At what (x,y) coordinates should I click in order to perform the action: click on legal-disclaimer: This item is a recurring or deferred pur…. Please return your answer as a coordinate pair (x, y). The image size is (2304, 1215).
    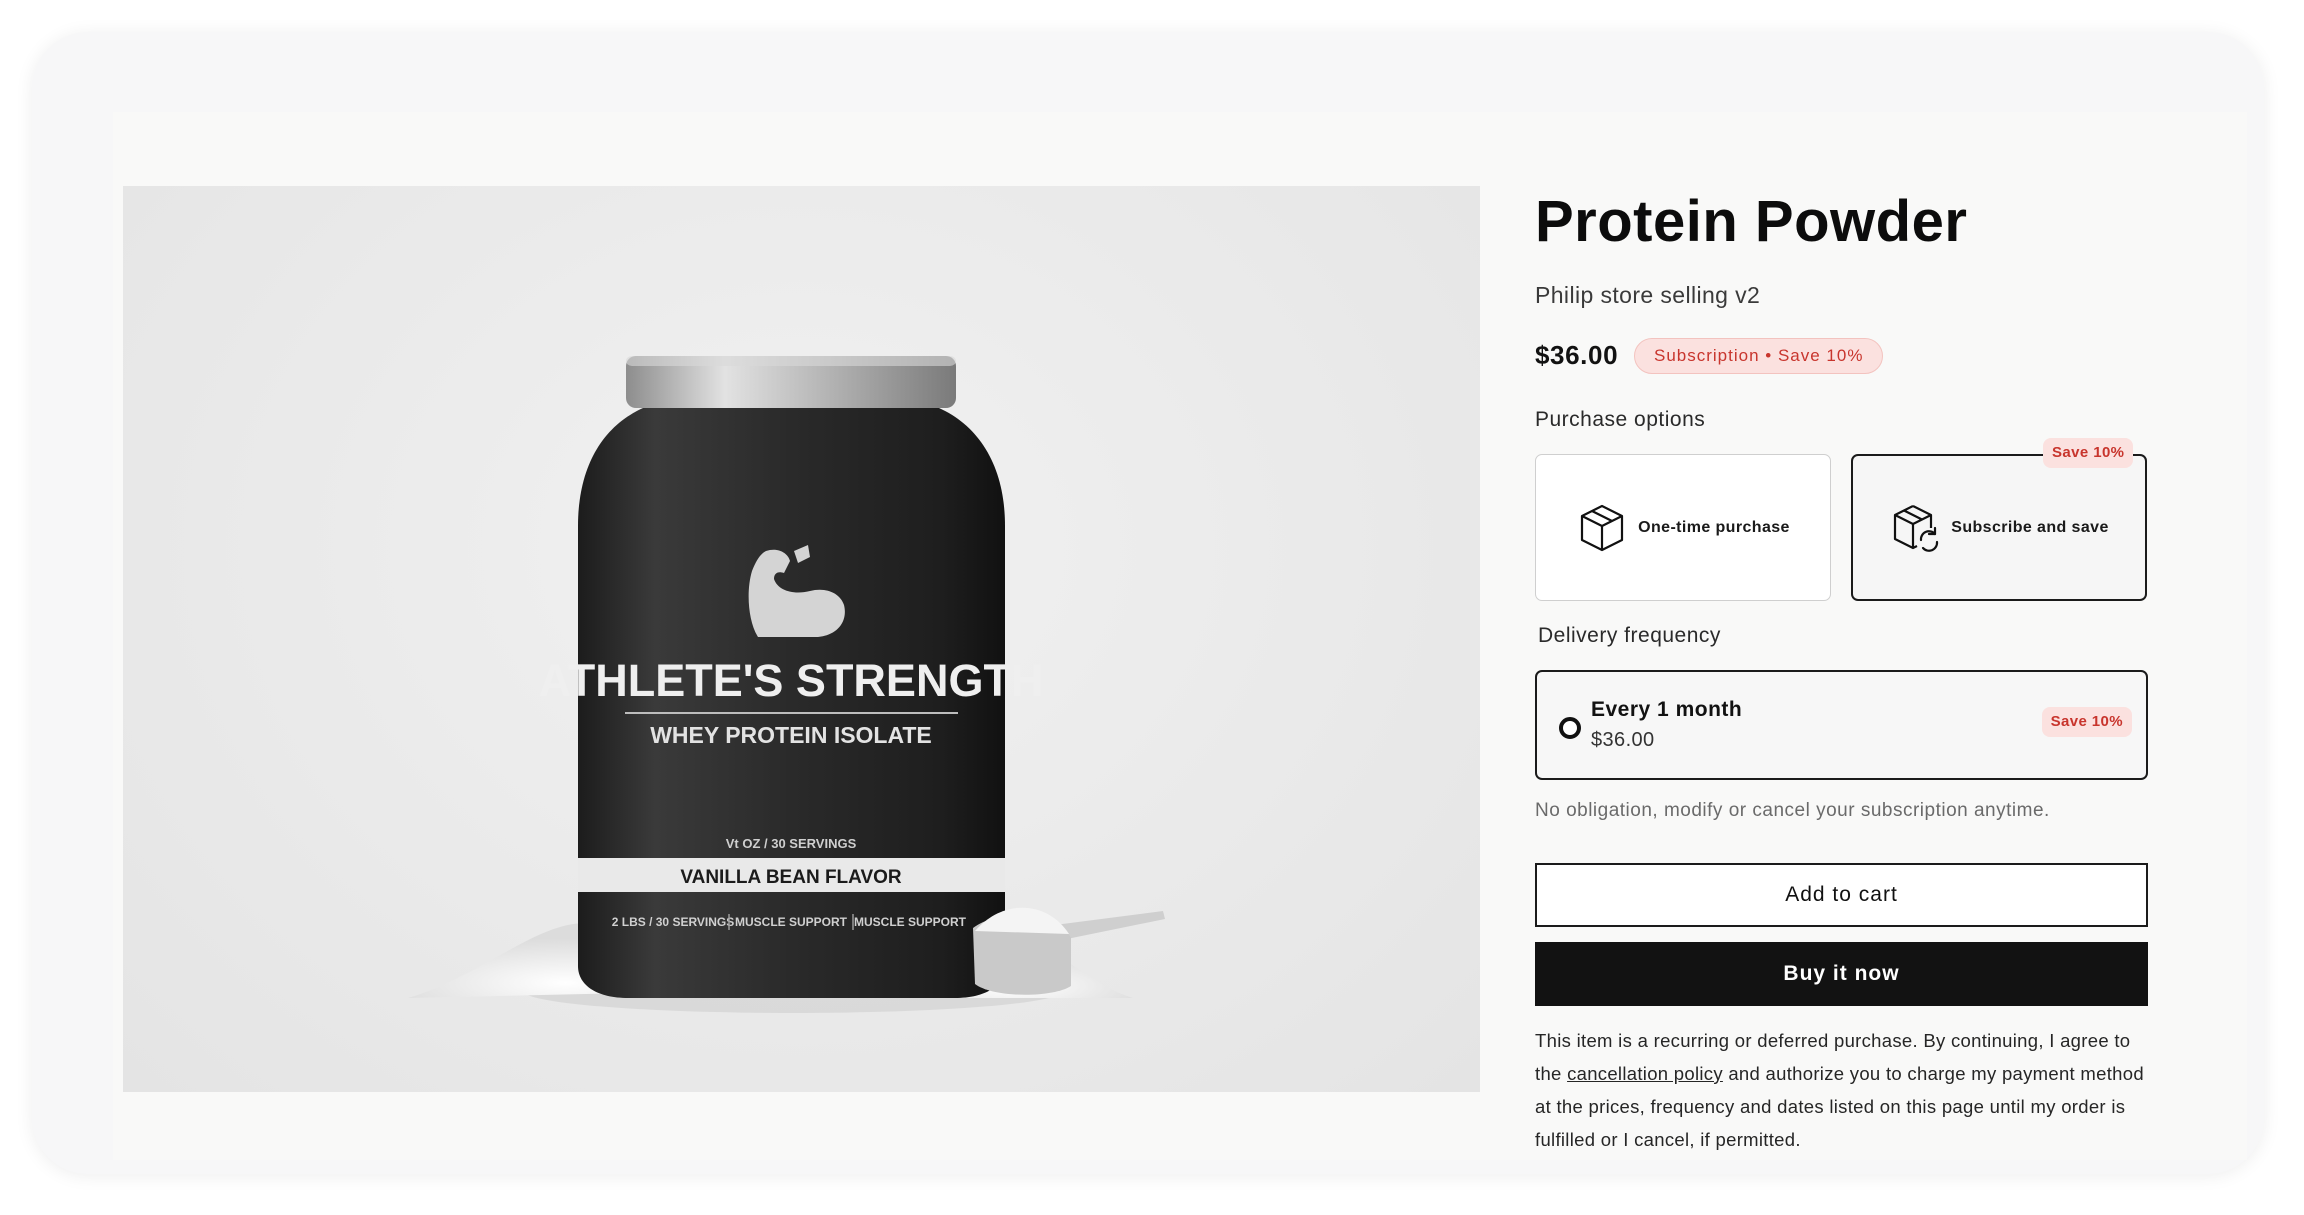
    Looking at the image, I should click on (1847, 1090).